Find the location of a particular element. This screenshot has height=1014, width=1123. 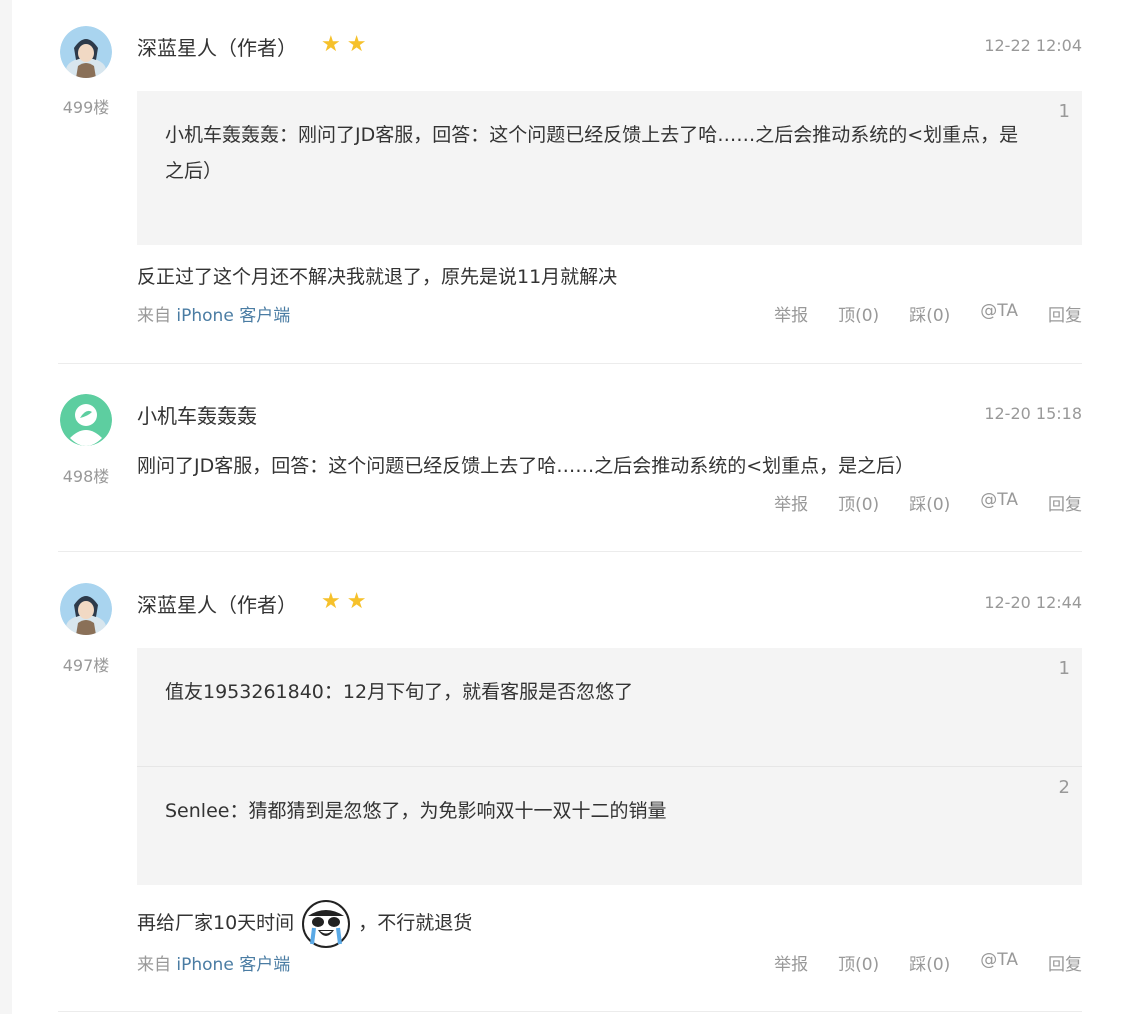

comment-text-part: 再给厂家10天时间 is located at coordinates (216, 923).